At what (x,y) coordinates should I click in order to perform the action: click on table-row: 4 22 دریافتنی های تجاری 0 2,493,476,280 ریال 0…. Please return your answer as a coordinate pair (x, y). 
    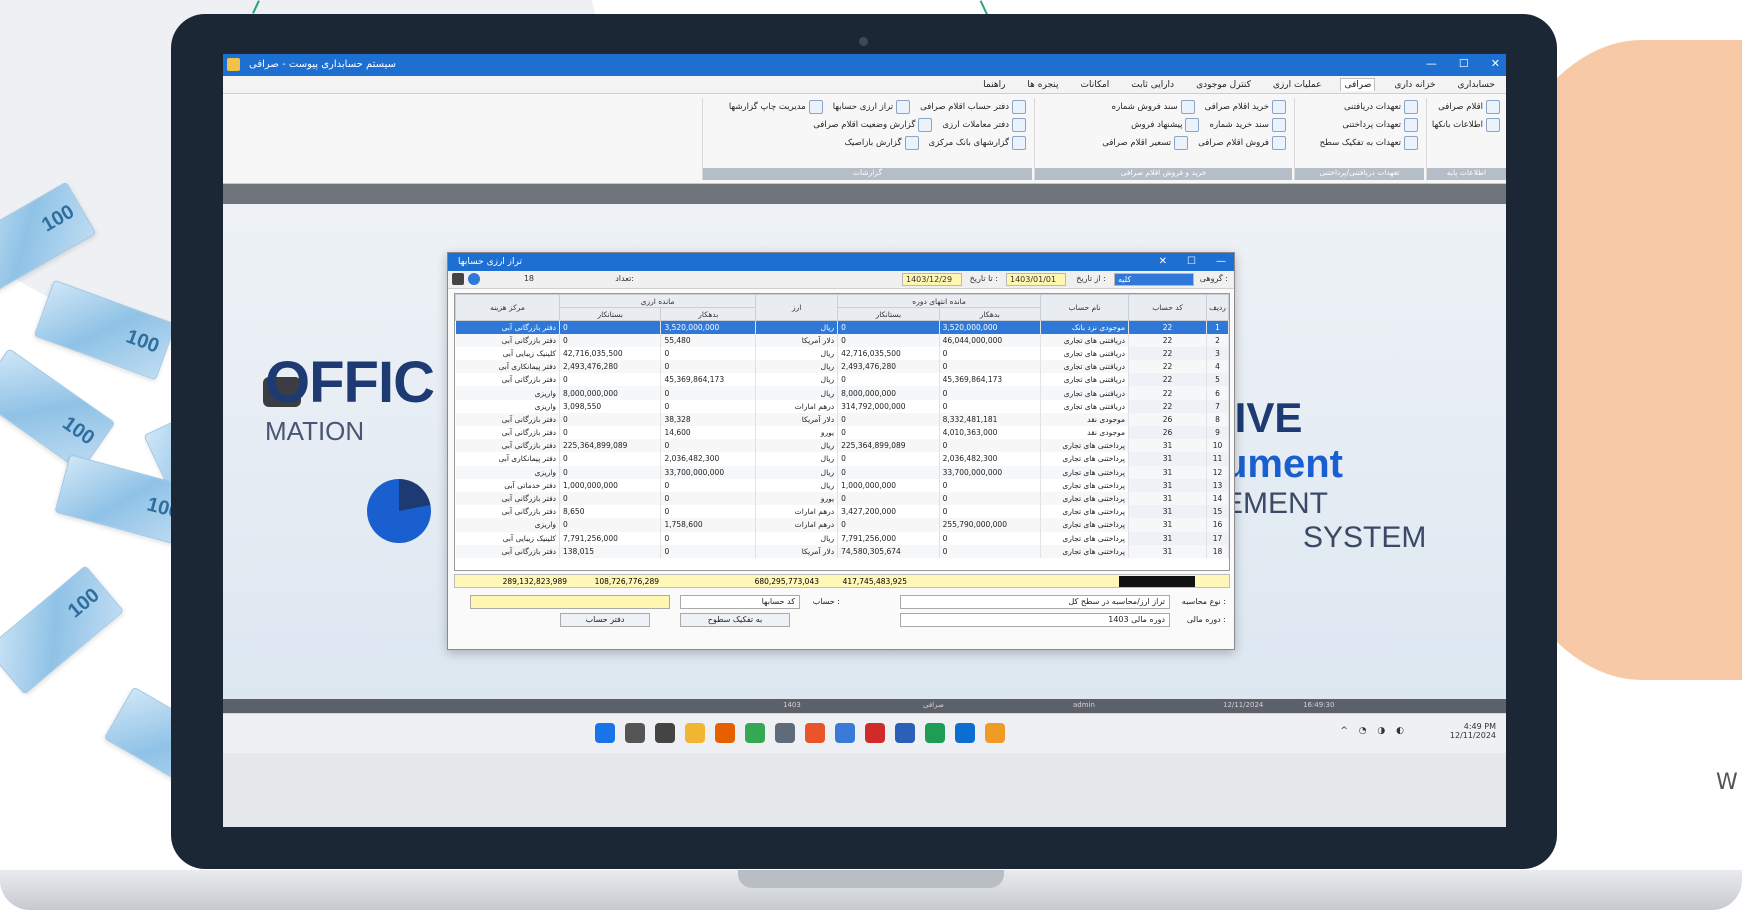
    Looking at the image, I should click on (842, 367).